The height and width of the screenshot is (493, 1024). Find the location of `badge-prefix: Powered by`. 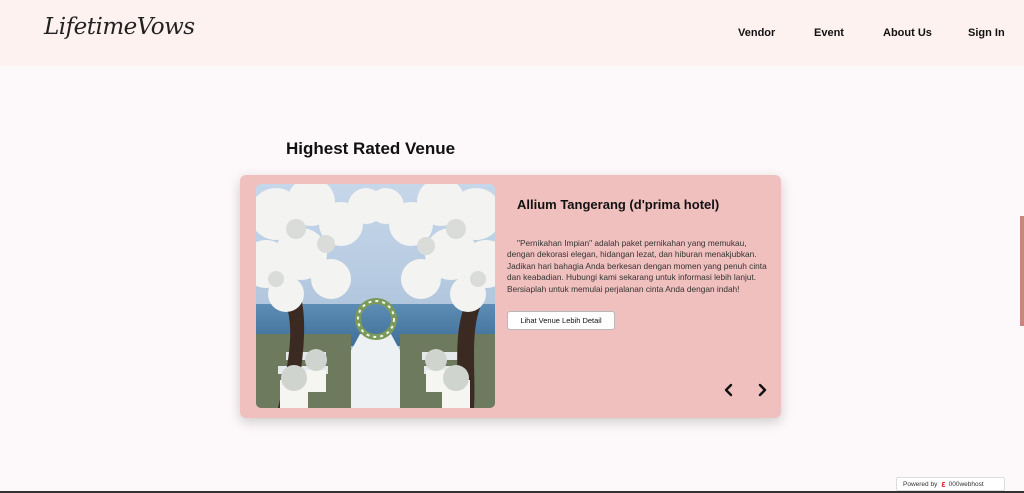

badge-prefix: Powered by is located at coordinates (920, 484).